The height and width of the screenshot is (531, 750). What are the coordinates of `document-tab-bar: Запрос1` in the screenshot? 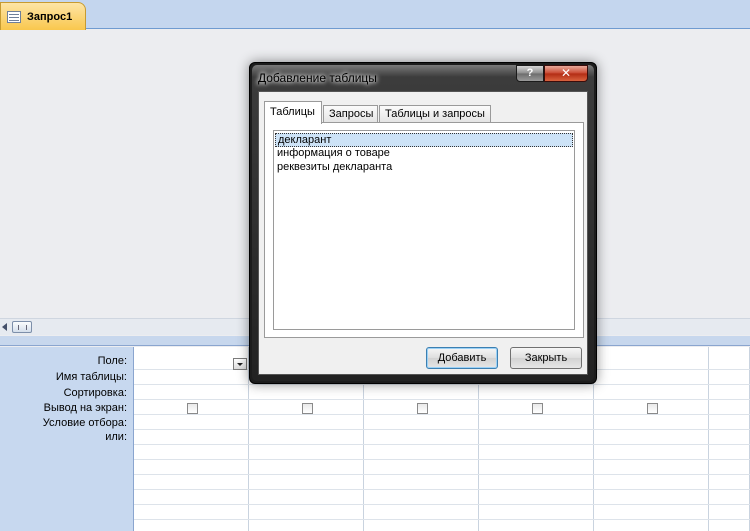 It's located at (375, 15).